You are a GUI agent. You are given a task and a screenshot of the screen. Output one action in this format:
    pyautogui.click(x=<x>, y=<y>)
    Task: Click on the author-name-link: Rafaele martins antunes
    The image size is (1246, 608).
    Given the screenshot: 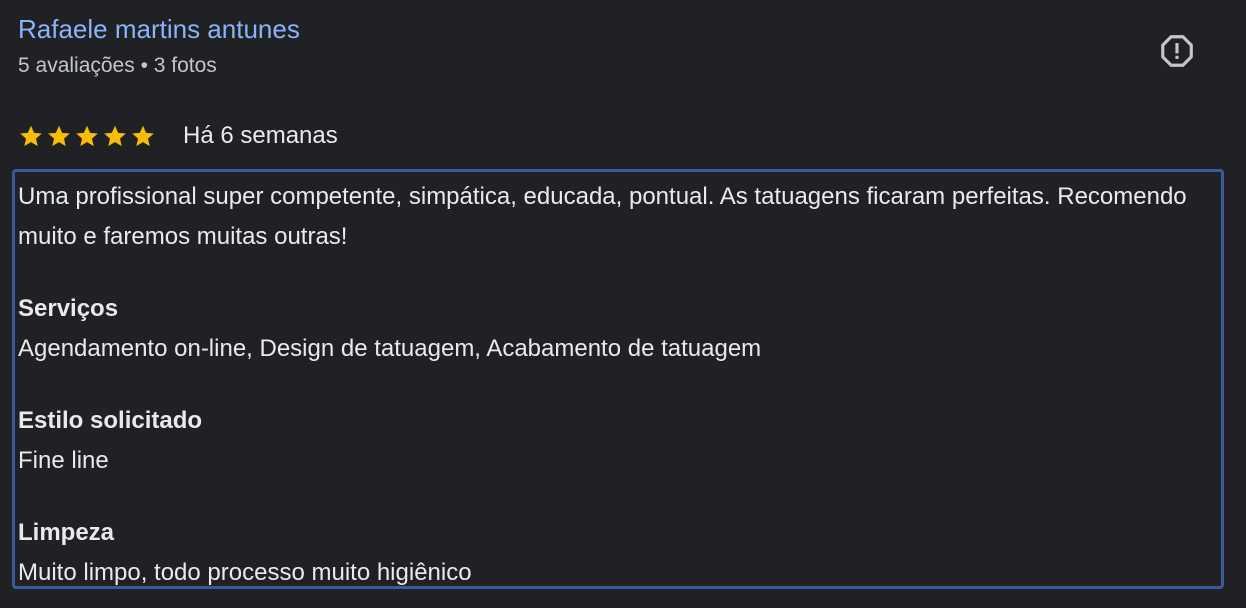 What is the action you would take?
    pyautogui.click(x=159, y=29)
    